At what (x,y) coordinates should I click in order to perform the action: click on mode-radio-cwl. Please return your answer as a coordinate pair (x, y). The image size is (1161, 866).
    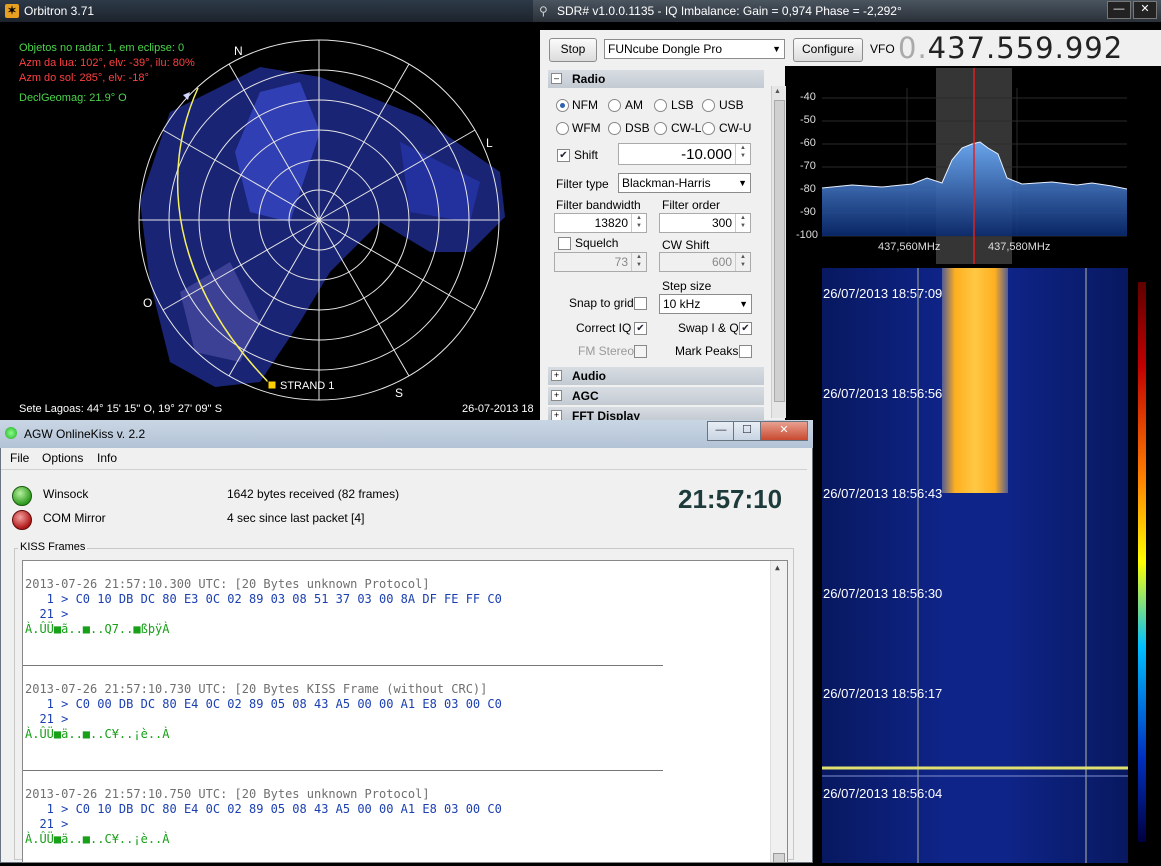
    Looking at the image, I should click on (660, 128).